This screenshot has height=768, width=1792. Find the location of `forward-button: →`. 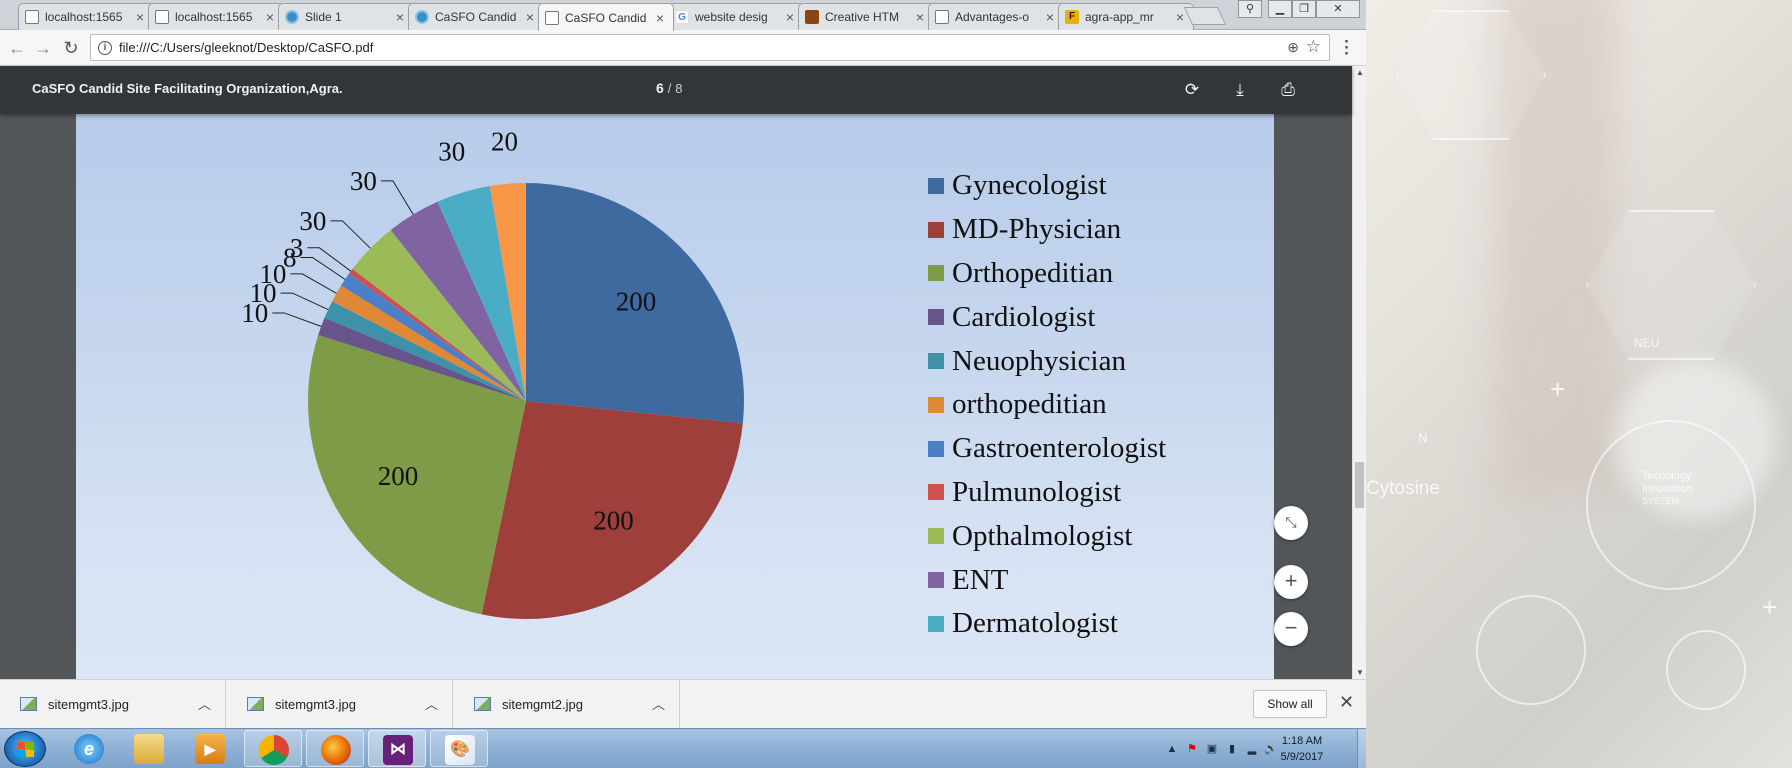

forward-button: → is located at coordinates (43, 48).